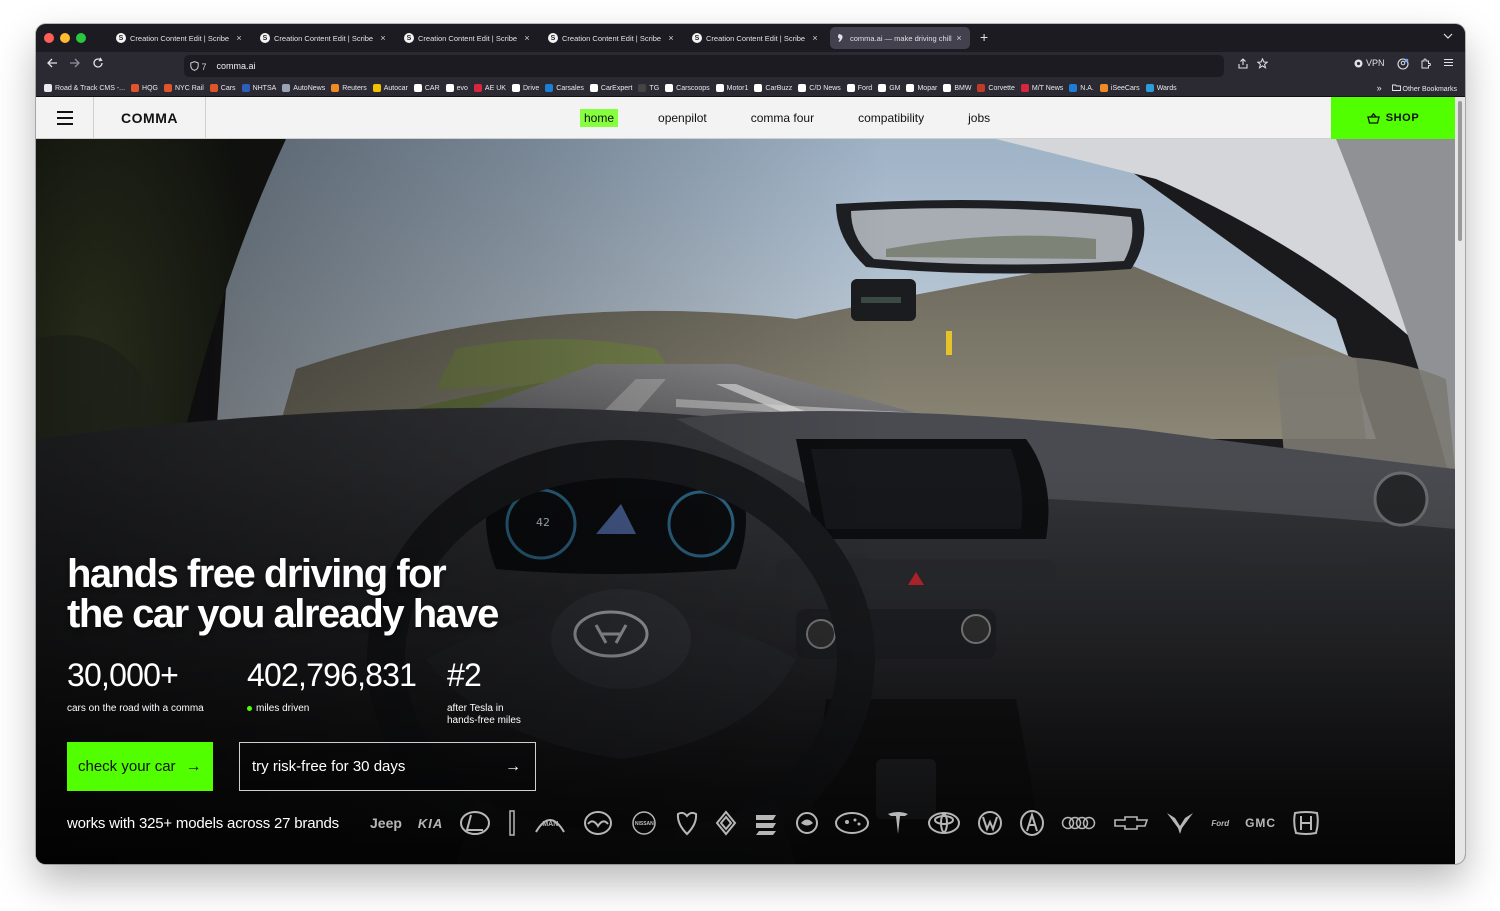 The image size is (1500, 911). What do you see at coordinates (390, 88) in the screenshot?
I see `bookmark-item: Autocar` at bounding box center [390, 88].